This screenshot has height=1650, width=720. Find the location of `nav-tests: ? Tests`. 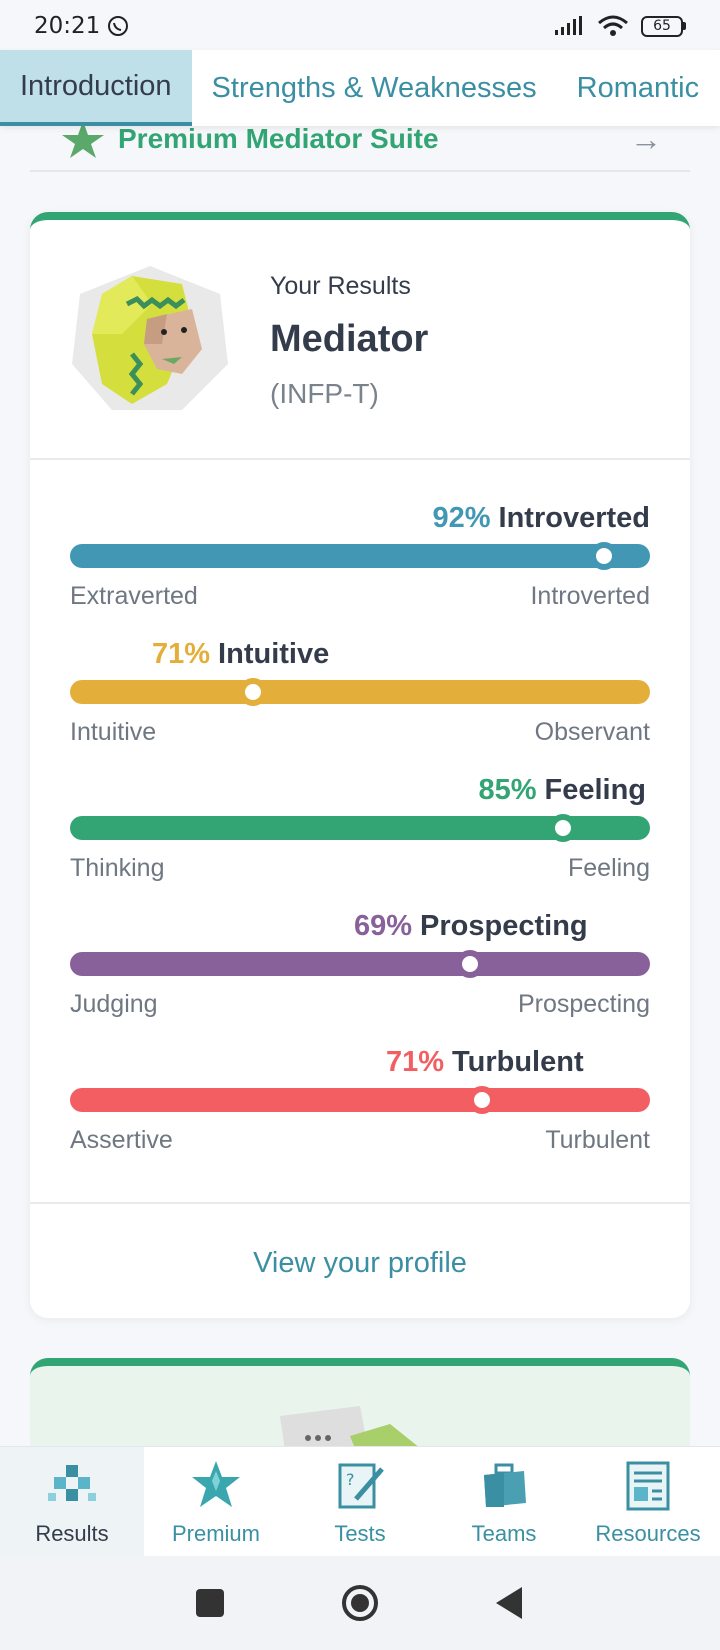

nav-tests: ? Tests is located at coordinates (360, 1501).